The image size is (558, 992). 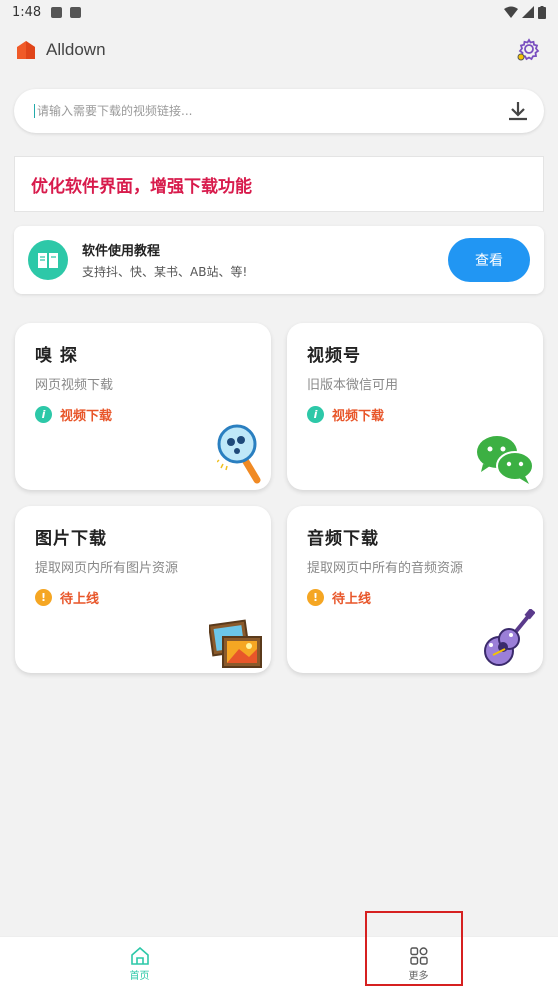 What do you see at coordinates (279, 50) in the screenshot?
I see `app-header: Alldown` at bounding box center [279, 50].